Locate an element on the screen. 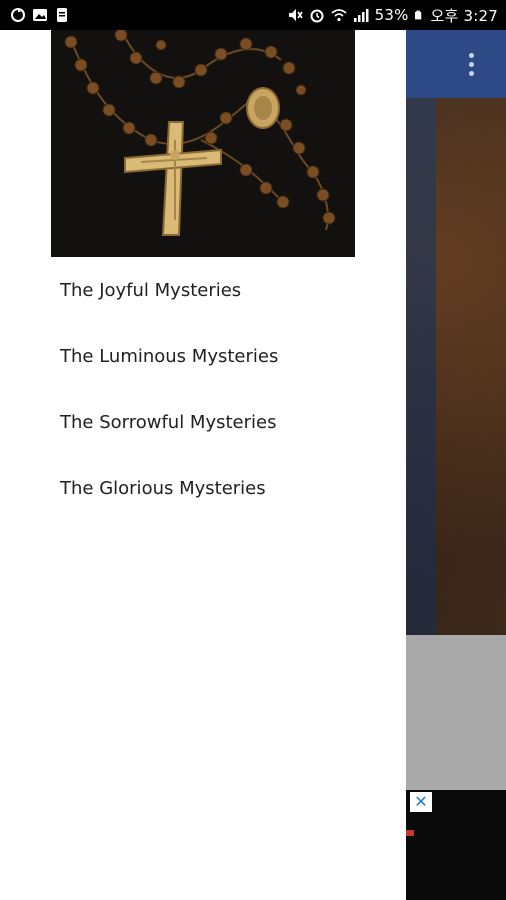 The height and width of the screenshot is (900, 506). status-left-icons is located at coordinates (40, 15).